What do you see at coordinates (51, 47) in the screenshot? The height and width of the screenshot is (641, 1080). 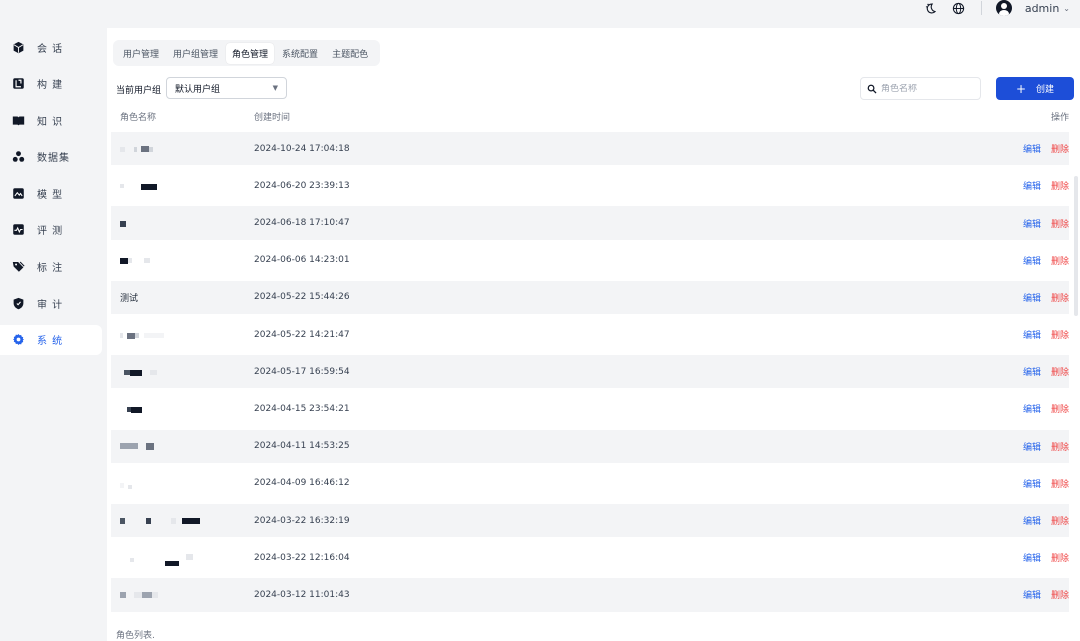 I see `sidebar-item-chat: 会 话` at bounding box center [51, 47].